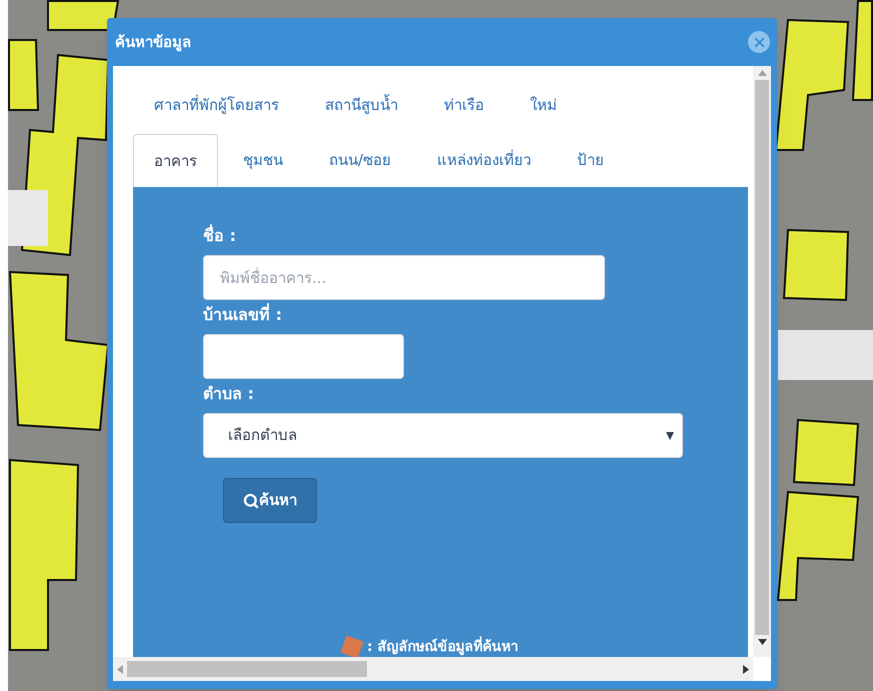 The width and height of the screenshot is (873, 691). What do you see at coordinates (670, 436) in the screenshot?
I see `caret-icon` at bounding box center [670, 436].